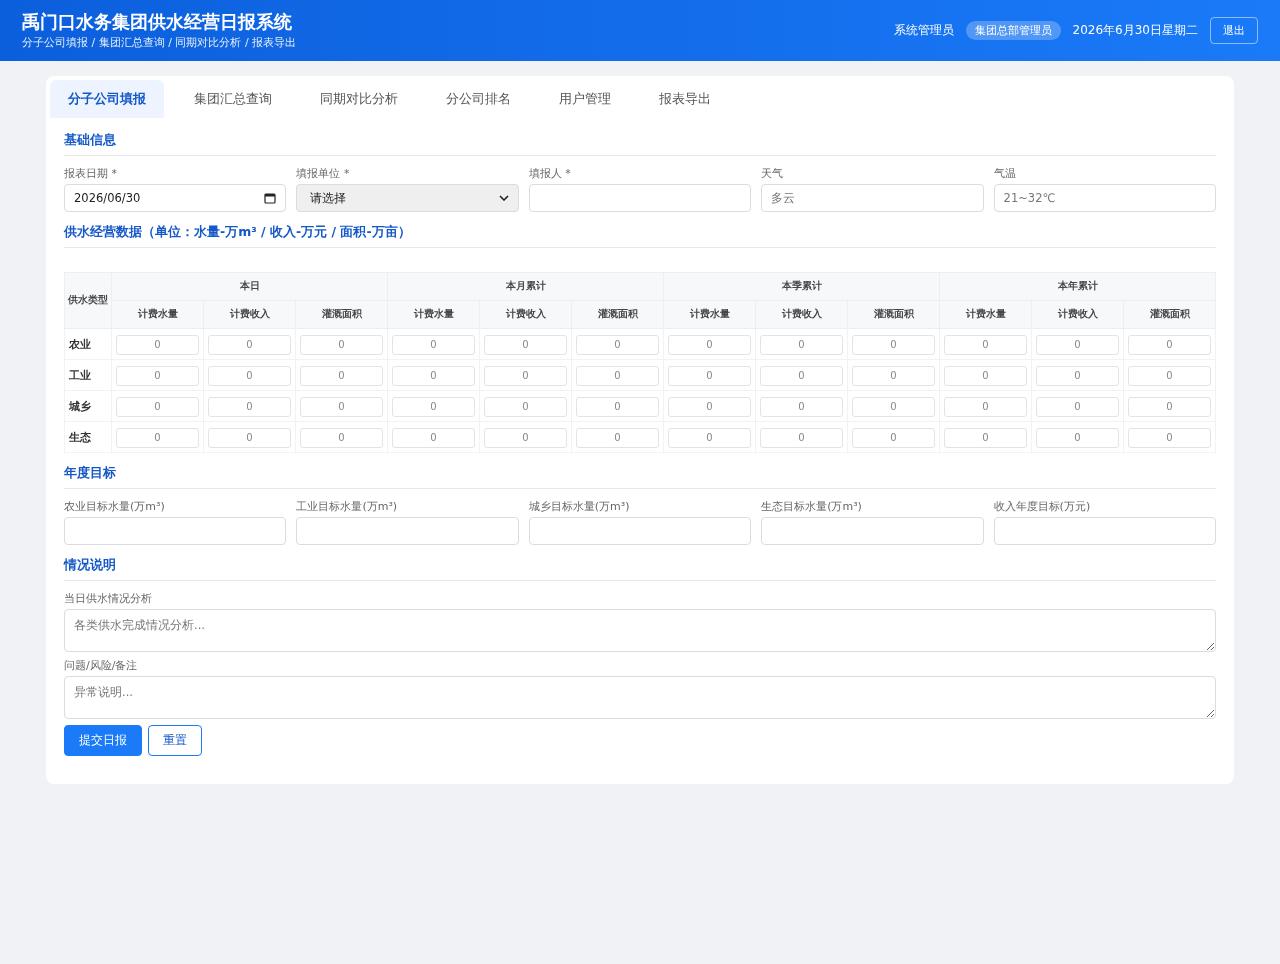 The width and height of the screenshot is (1280, 964). What do you see at coordinates (88, 406) in the screenshot?
I see `row-label: 城乡` at bounding box center [88, 406].